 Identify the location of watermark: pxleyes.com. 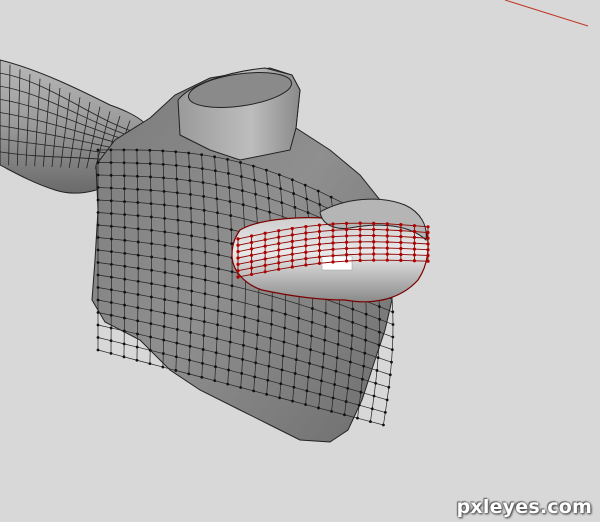
(524, 507).